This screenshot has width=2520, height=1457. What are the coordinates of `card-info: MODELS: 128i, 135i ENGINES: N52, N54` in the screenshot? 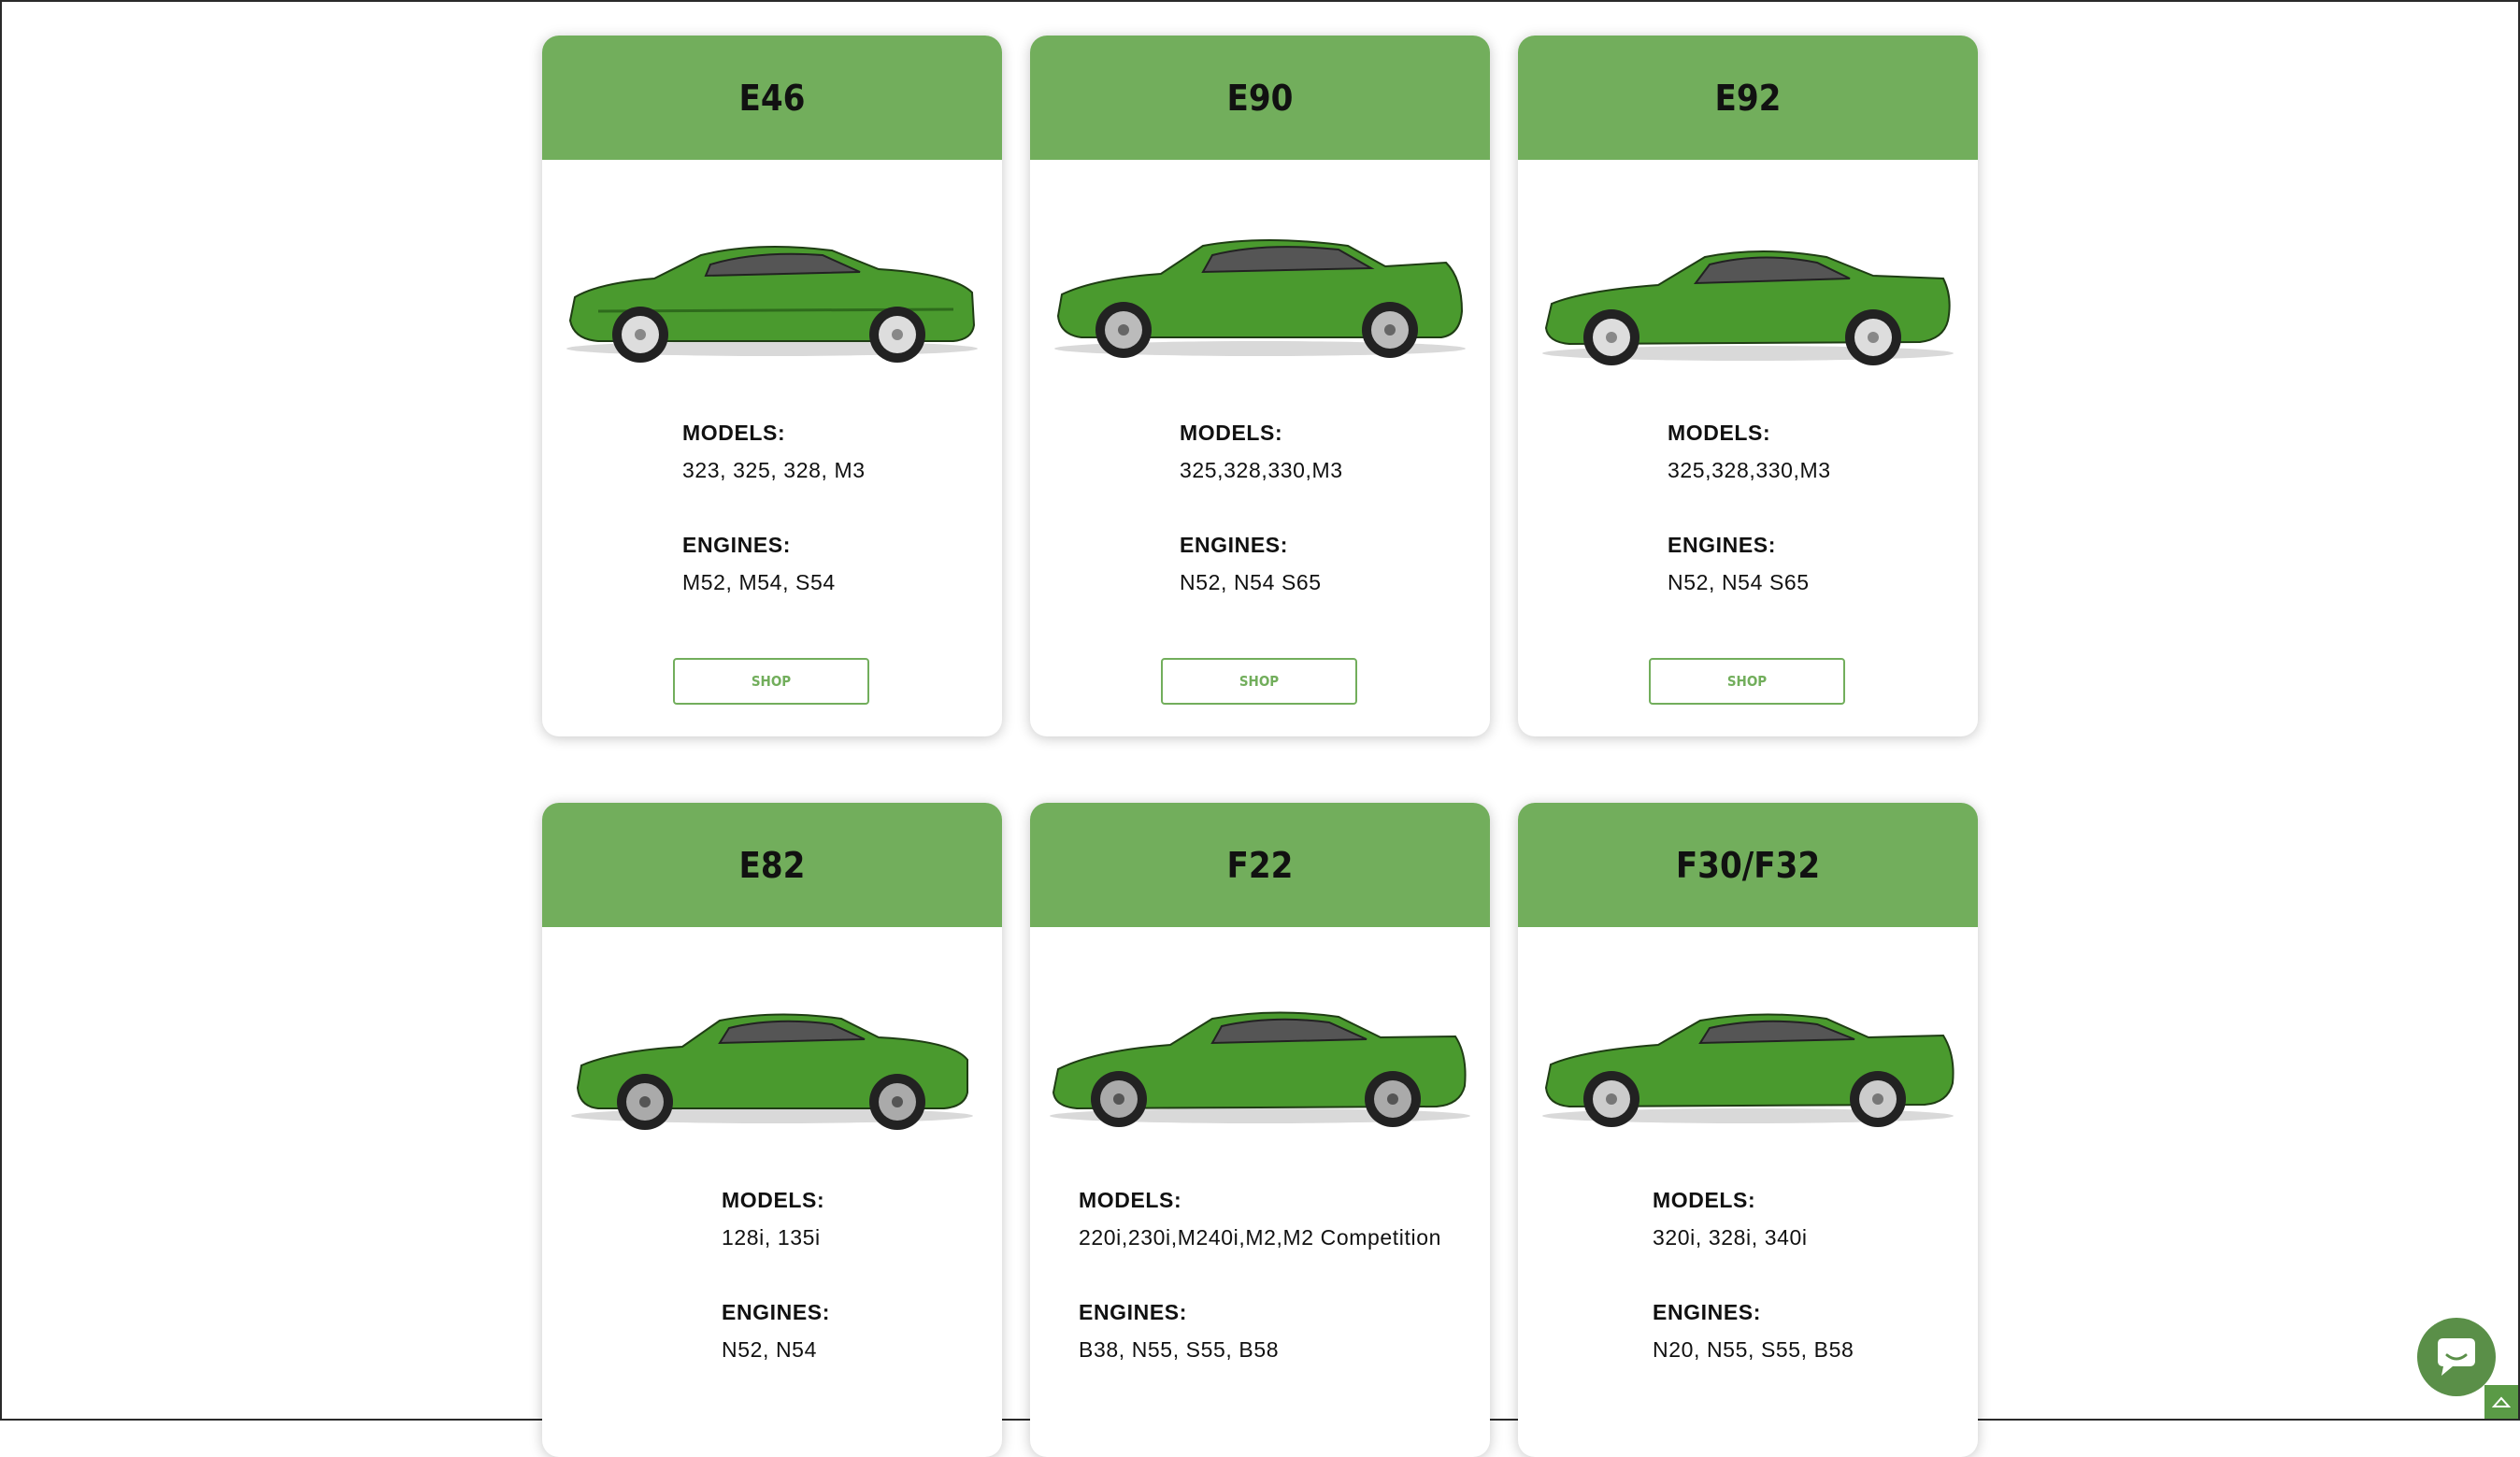 It's located at (776, 1300).